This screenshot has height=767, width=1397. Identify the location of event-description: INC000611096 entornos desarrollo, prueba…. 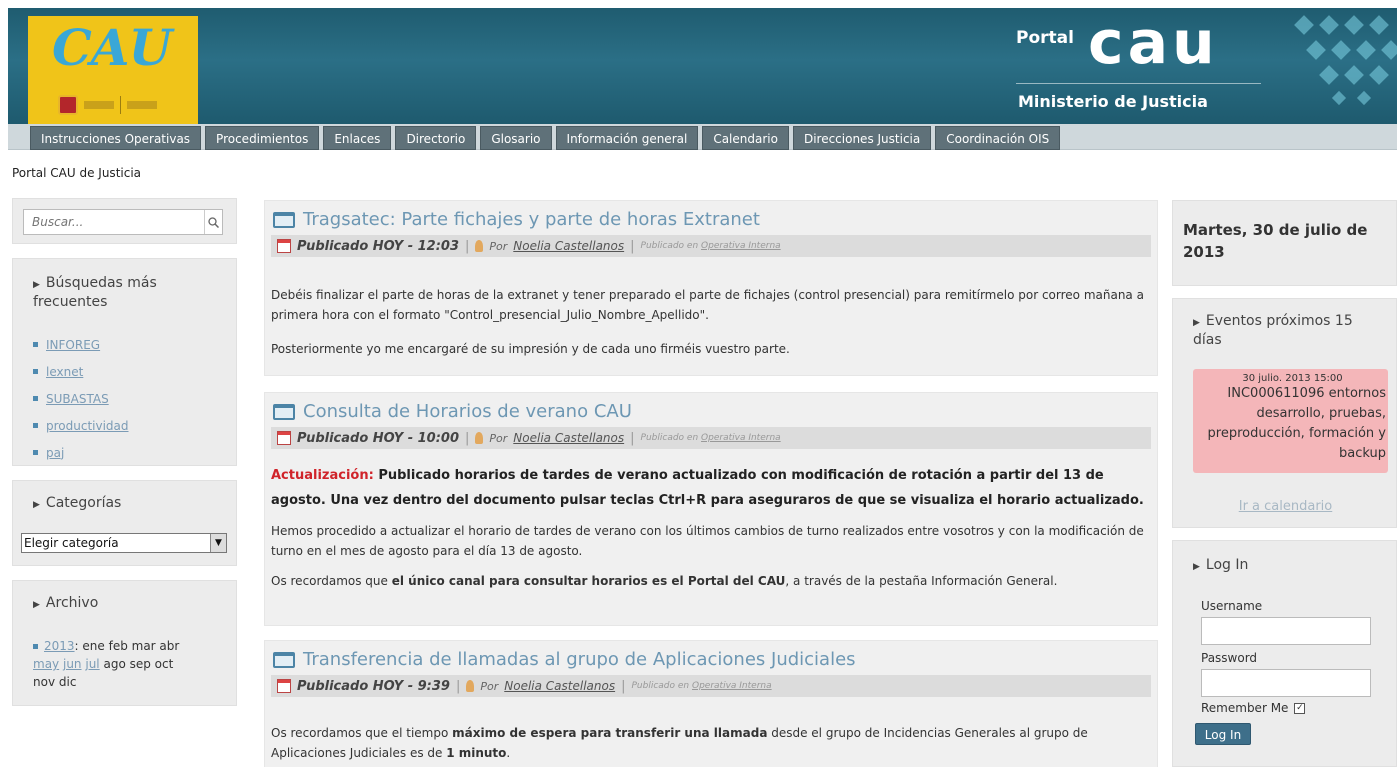
(1296, 423).